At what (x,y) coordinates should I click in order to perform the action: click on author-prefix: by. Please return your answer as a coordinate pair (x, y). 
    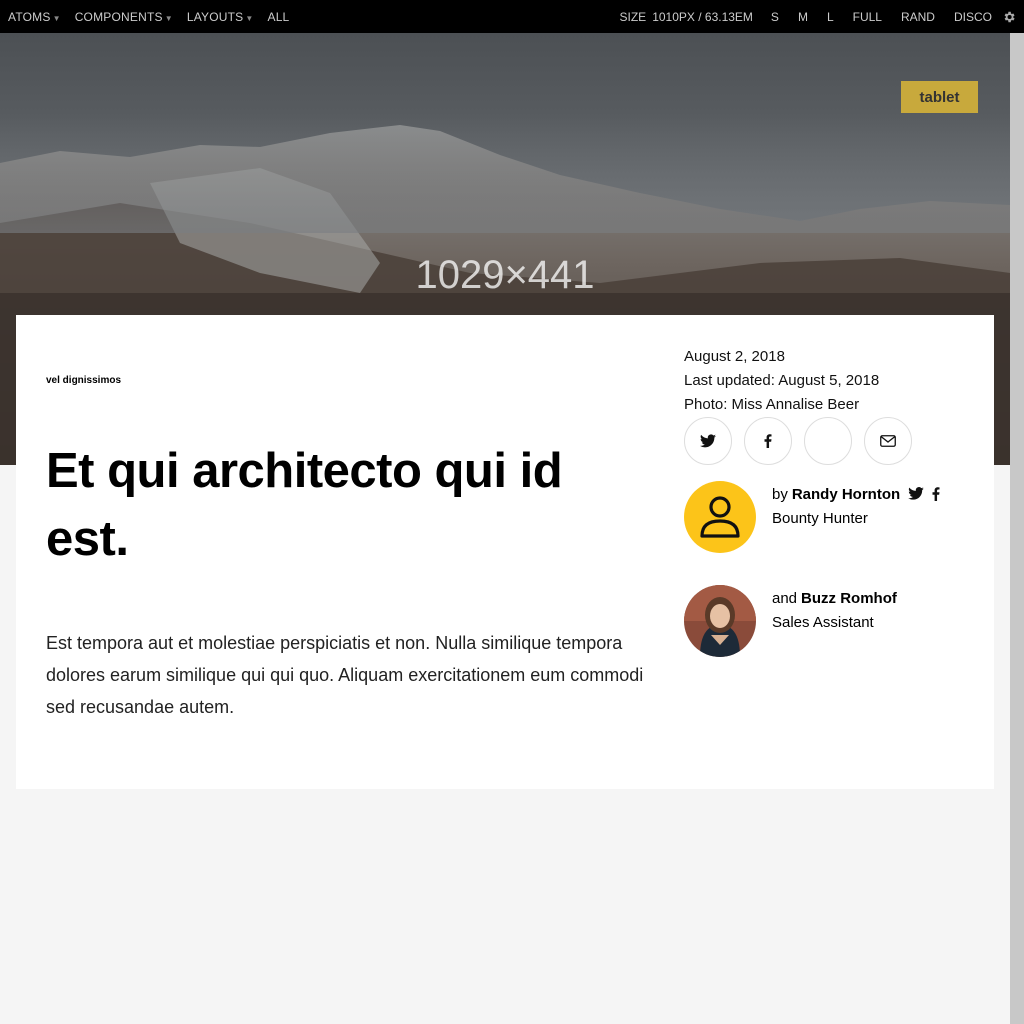
    Looking at the image, I should click on (780, 494).